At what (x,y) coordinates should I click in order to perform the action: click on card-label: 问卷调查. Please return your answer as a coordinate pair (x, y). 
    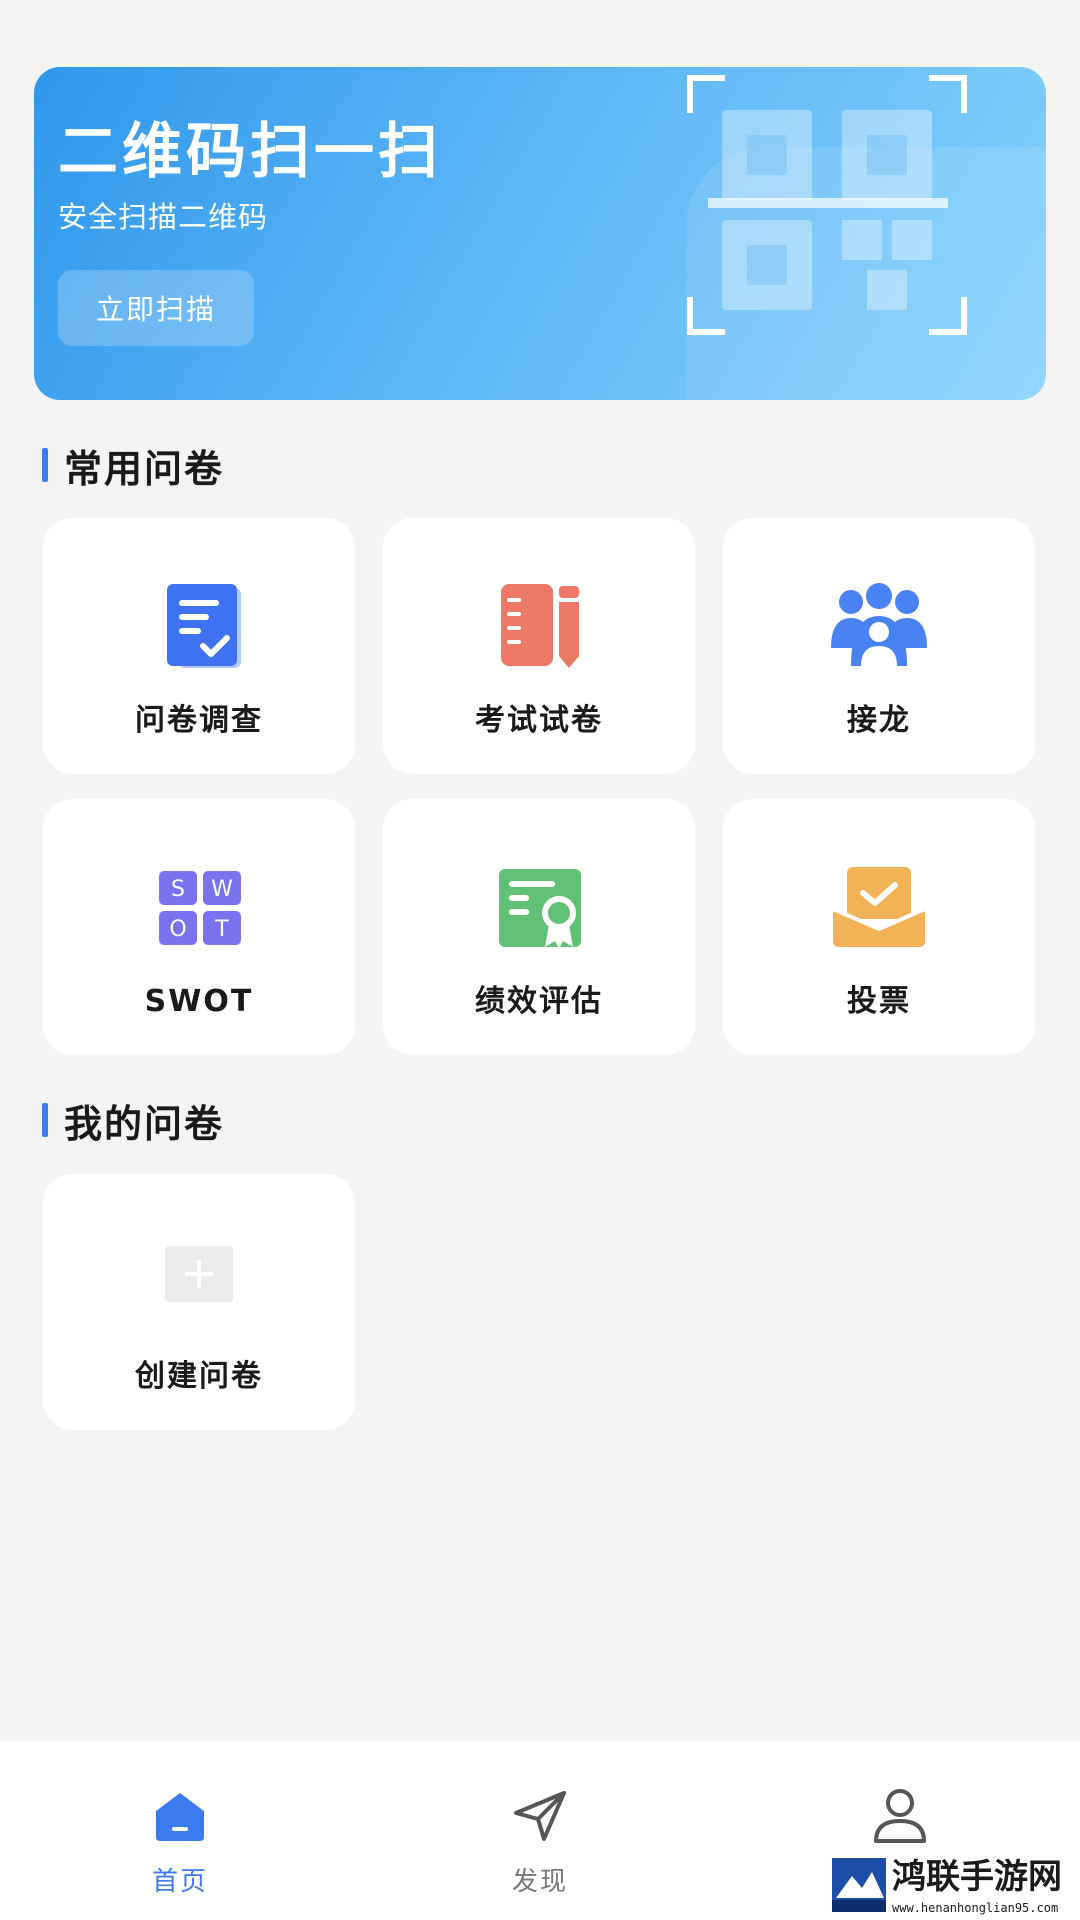
    Looking at the image, I should click on (199, 720).